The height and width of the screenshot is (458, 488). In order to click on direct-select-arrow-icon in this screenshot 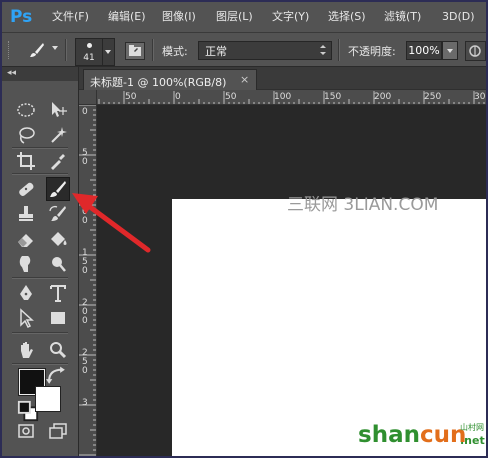, I will do `click(27, 318)`.